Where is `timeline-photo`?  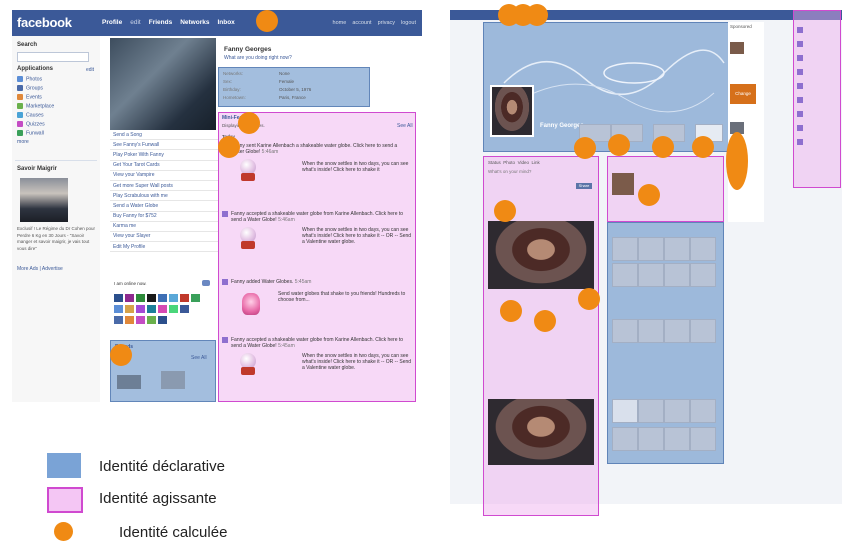 timeline-photo is located at coordinates (541, 255).